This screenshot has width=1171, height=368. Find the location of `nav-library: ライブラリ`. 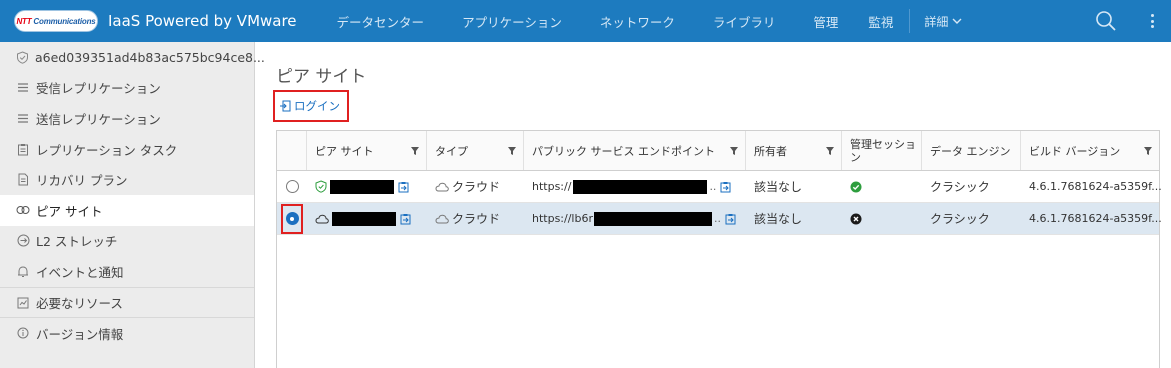

nav-library: ライブラリ is located at coordinates (744, 21).